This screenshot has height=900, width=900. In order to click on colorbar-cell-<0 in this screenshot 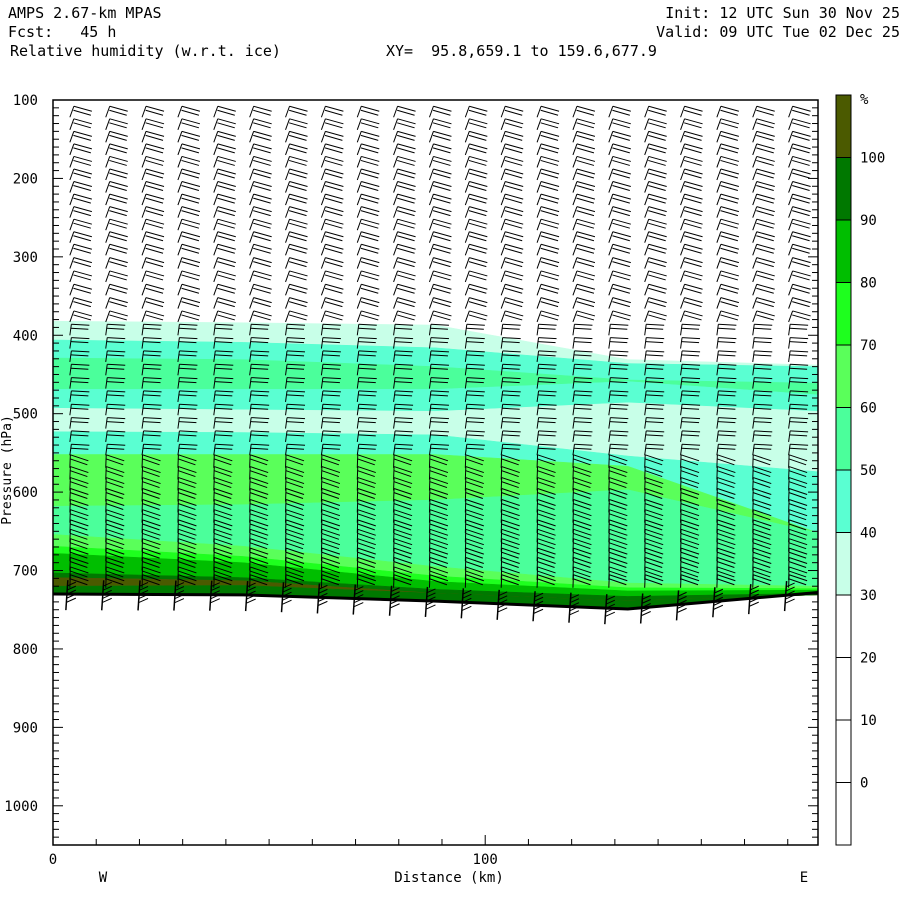, I will do `click(843, 814)`.